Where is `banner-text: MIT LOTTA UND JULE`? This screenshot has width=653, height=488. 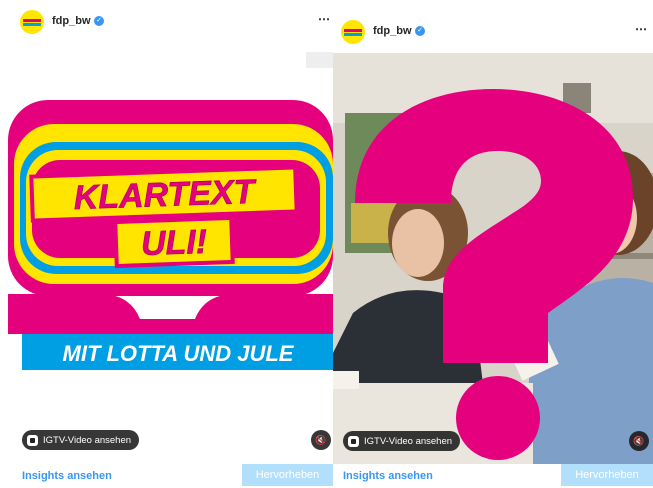 banner-text: MIT LOTTA UND JULE is located at coordinates (179, 353).